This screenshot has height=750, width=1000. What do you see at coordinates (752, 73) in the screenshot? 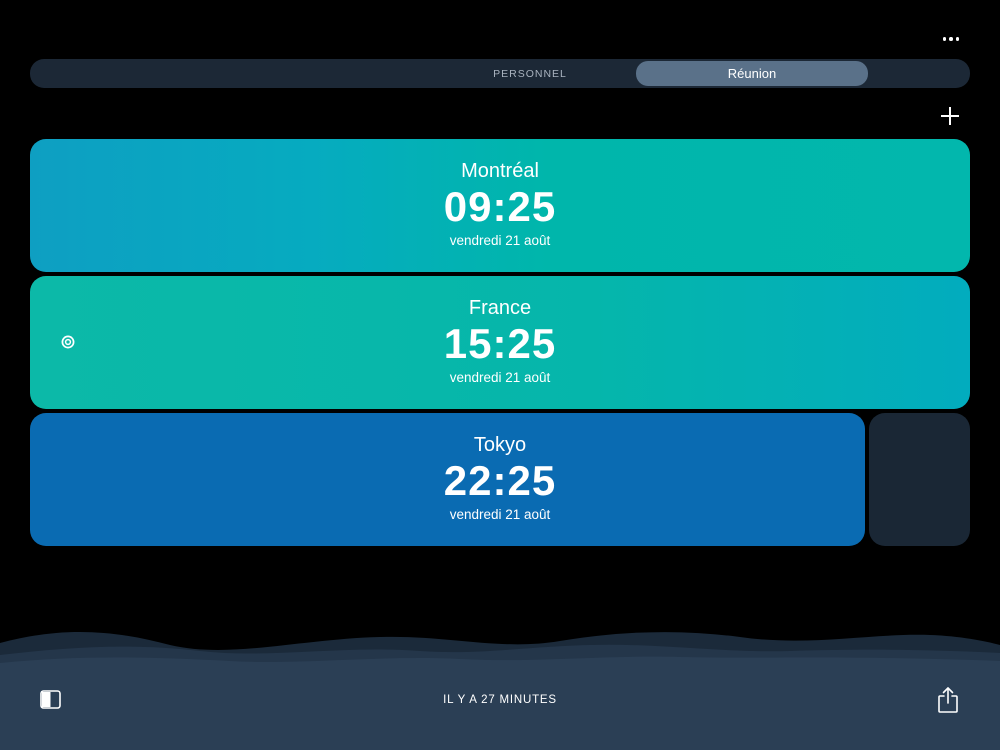
I see `segment-reunion: Réunion` at bounding box center [752, 73].